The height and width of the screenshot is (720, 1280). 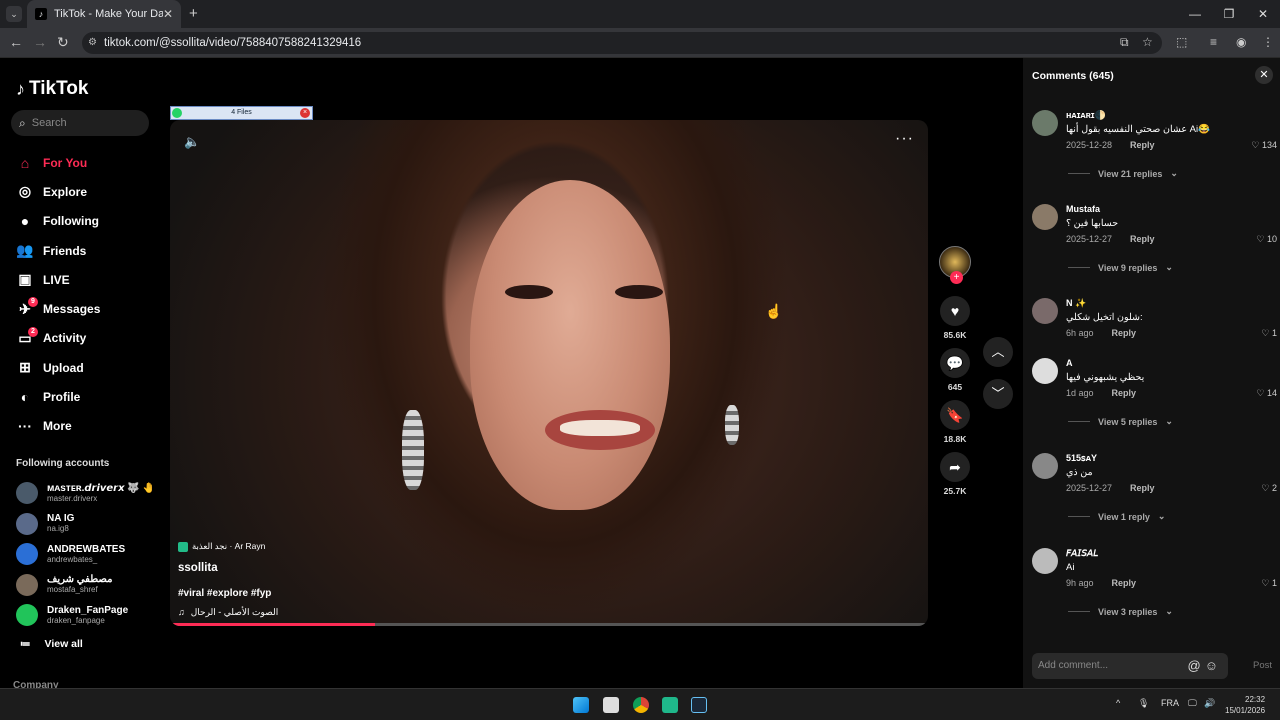 What do you see at coordinates (192, 142) in the screenshot?
I see `volume-icon: 🔈` at bounding box center [192, 142].